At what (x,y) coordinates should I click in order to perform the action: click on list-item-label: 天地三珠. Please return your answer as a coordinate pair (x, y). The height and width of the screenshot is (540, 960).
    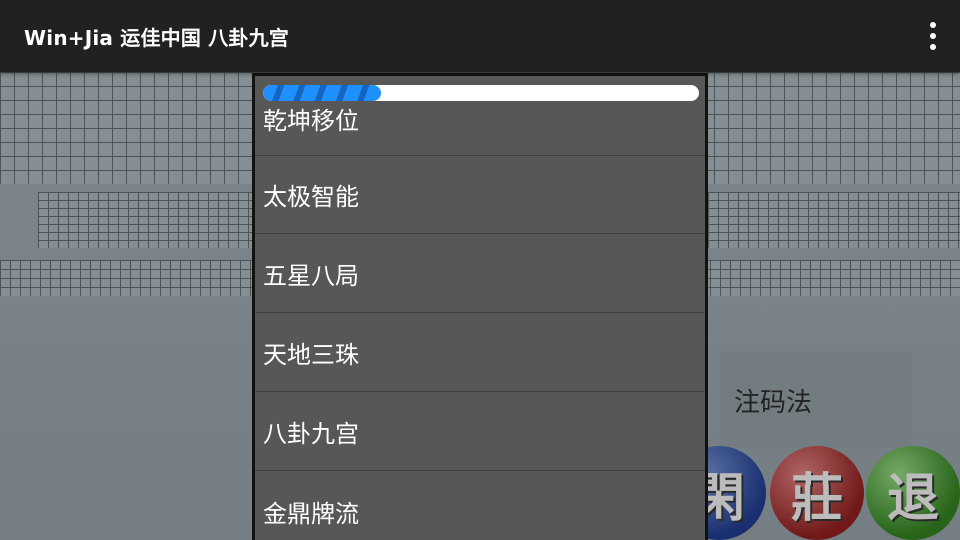
    Looking at the image, I should click on (311, 355).